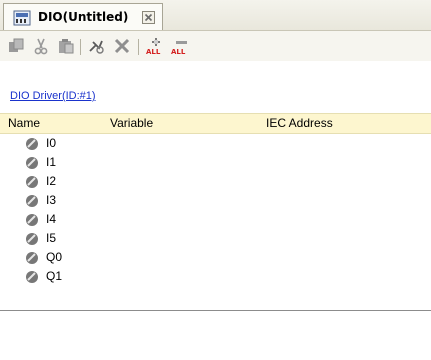  What do you see at coordinates (215, 143) in the screenshot?
I see `table-row: I0` at bounding box center [215, 143].